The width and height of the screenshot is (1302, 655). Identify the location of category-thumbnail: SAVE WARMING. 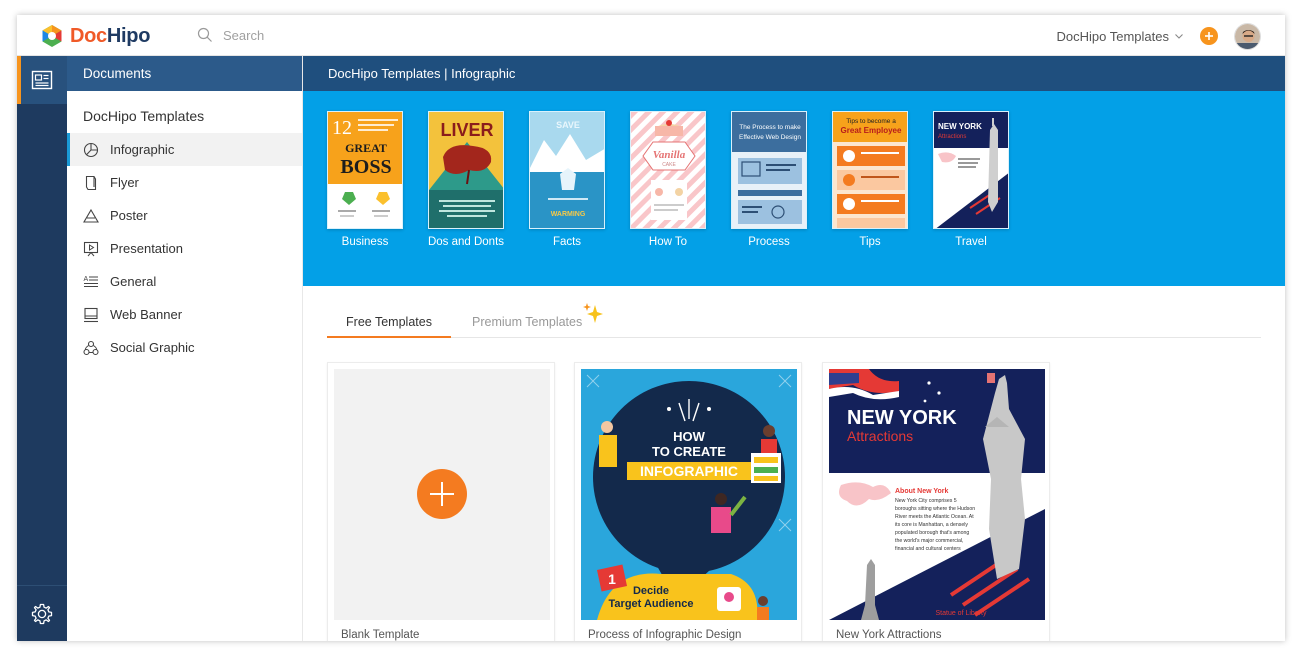
(567, 170).